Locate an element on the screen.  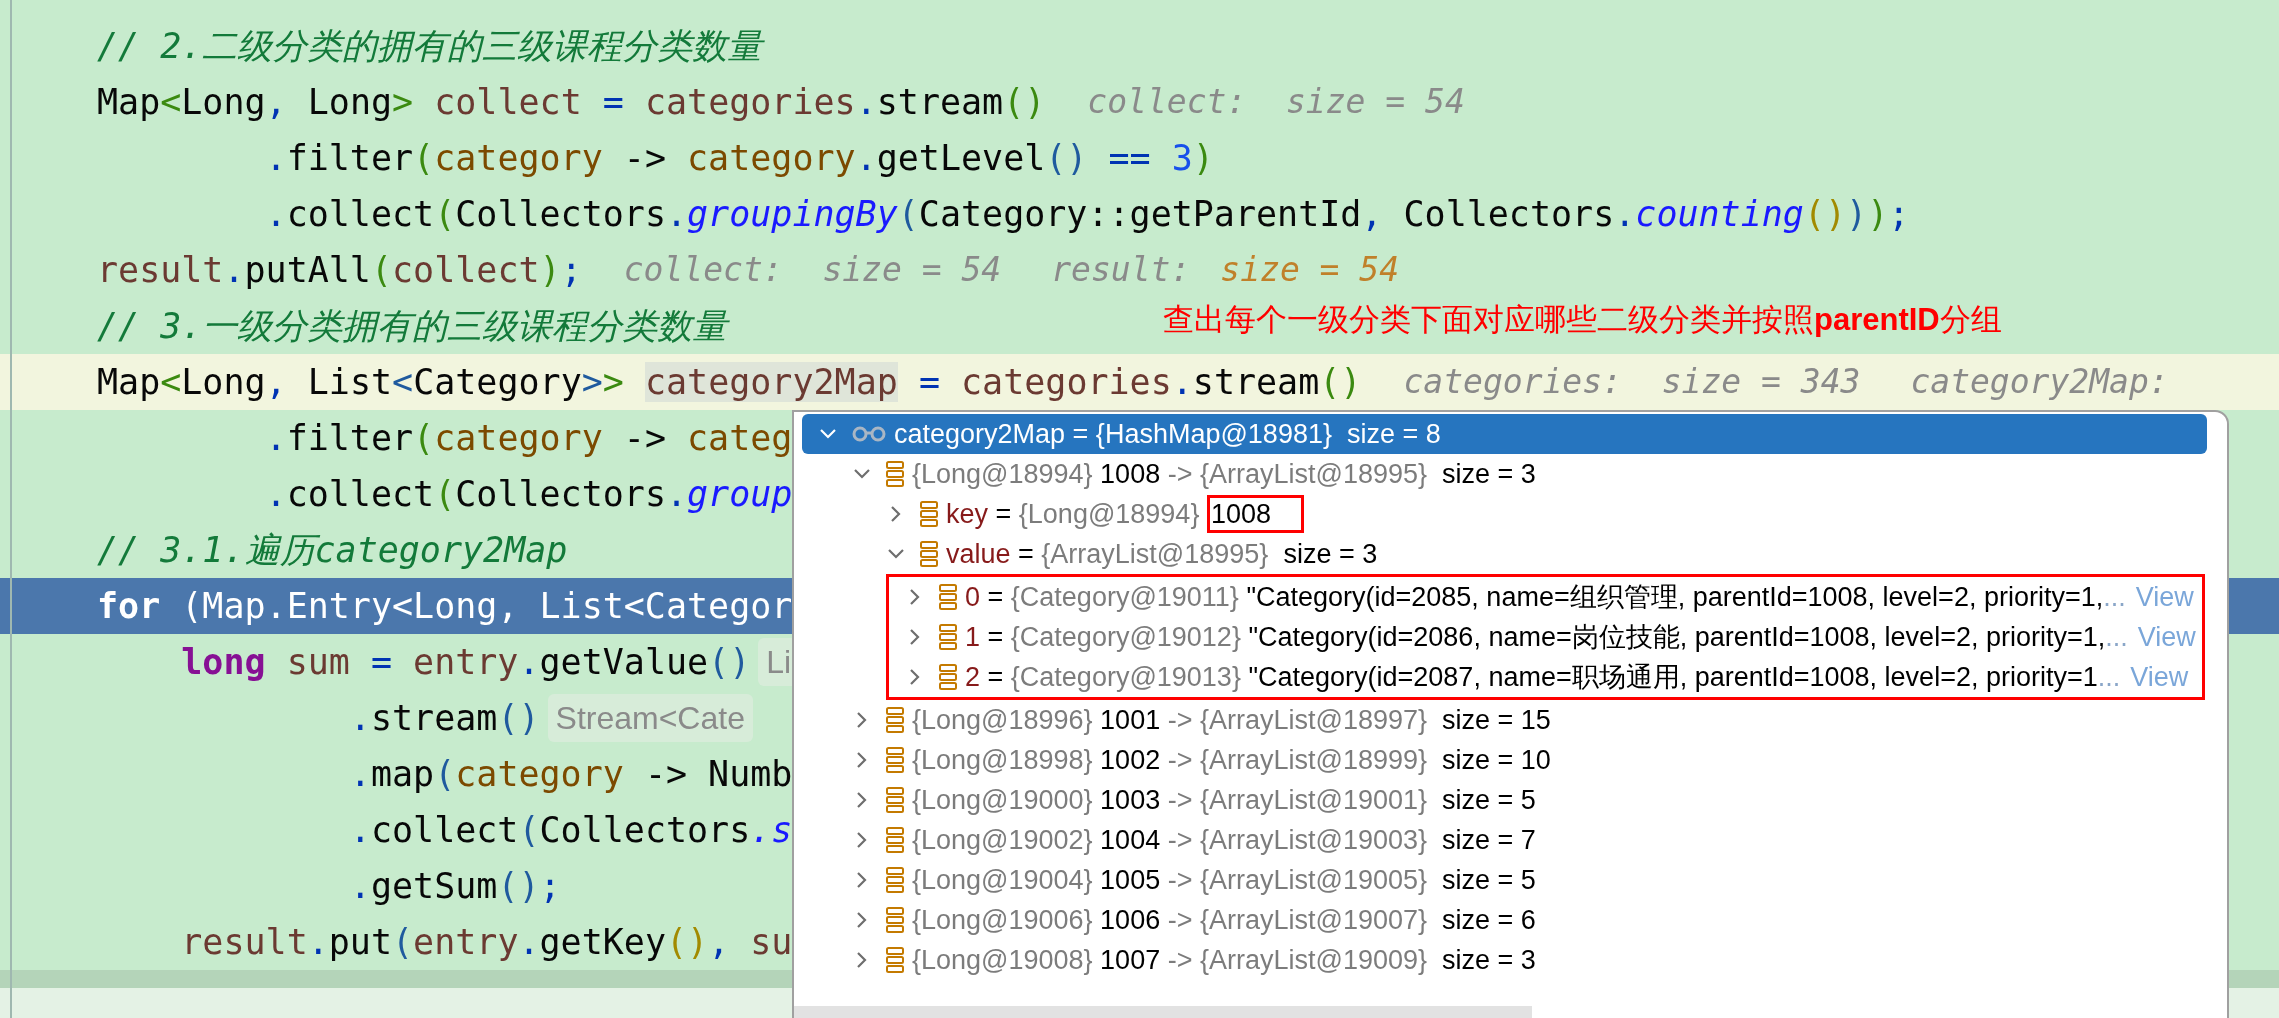
inline-value-hint: size = 54 is located at coordinates (1310, 270).